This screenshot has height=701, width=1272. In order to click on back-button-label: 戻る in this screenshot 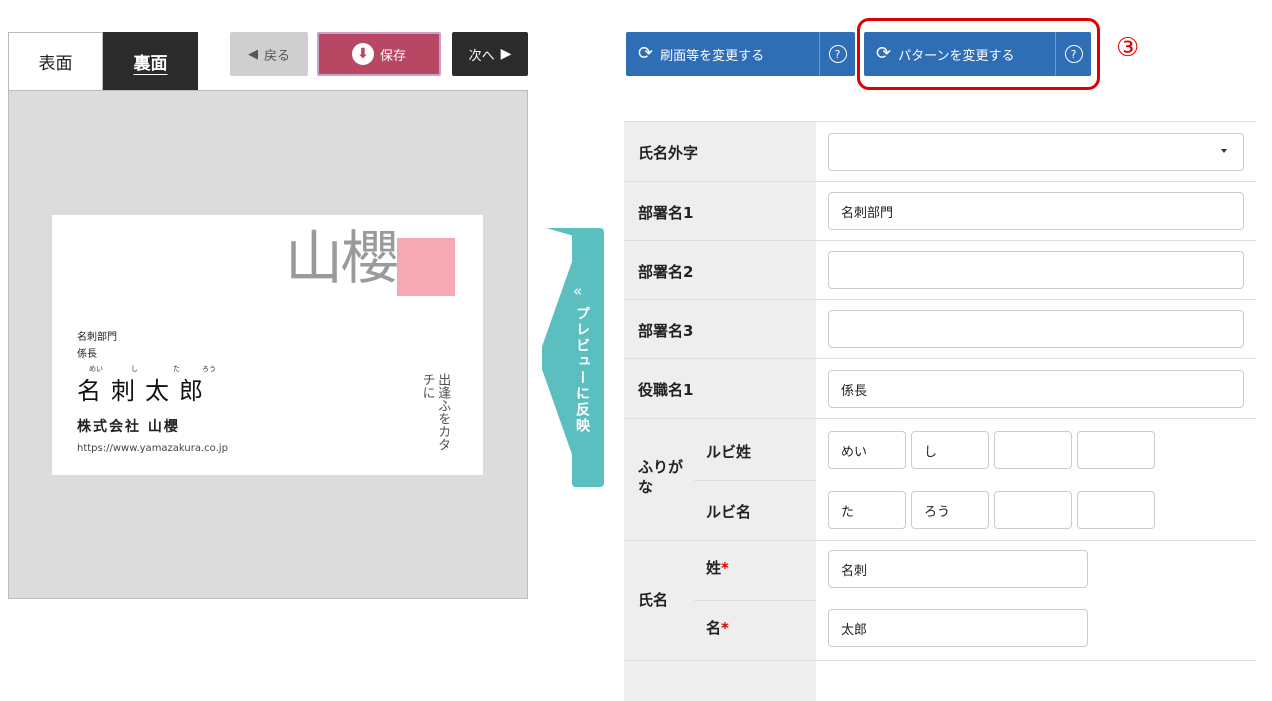, I will do `click(276, 56)`.